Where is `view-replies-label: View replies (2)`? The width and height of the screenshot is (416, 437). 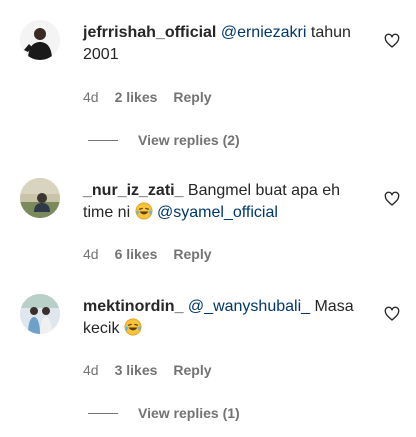 view-replies-label: View replies (2) is located at coordinates (189, 140).